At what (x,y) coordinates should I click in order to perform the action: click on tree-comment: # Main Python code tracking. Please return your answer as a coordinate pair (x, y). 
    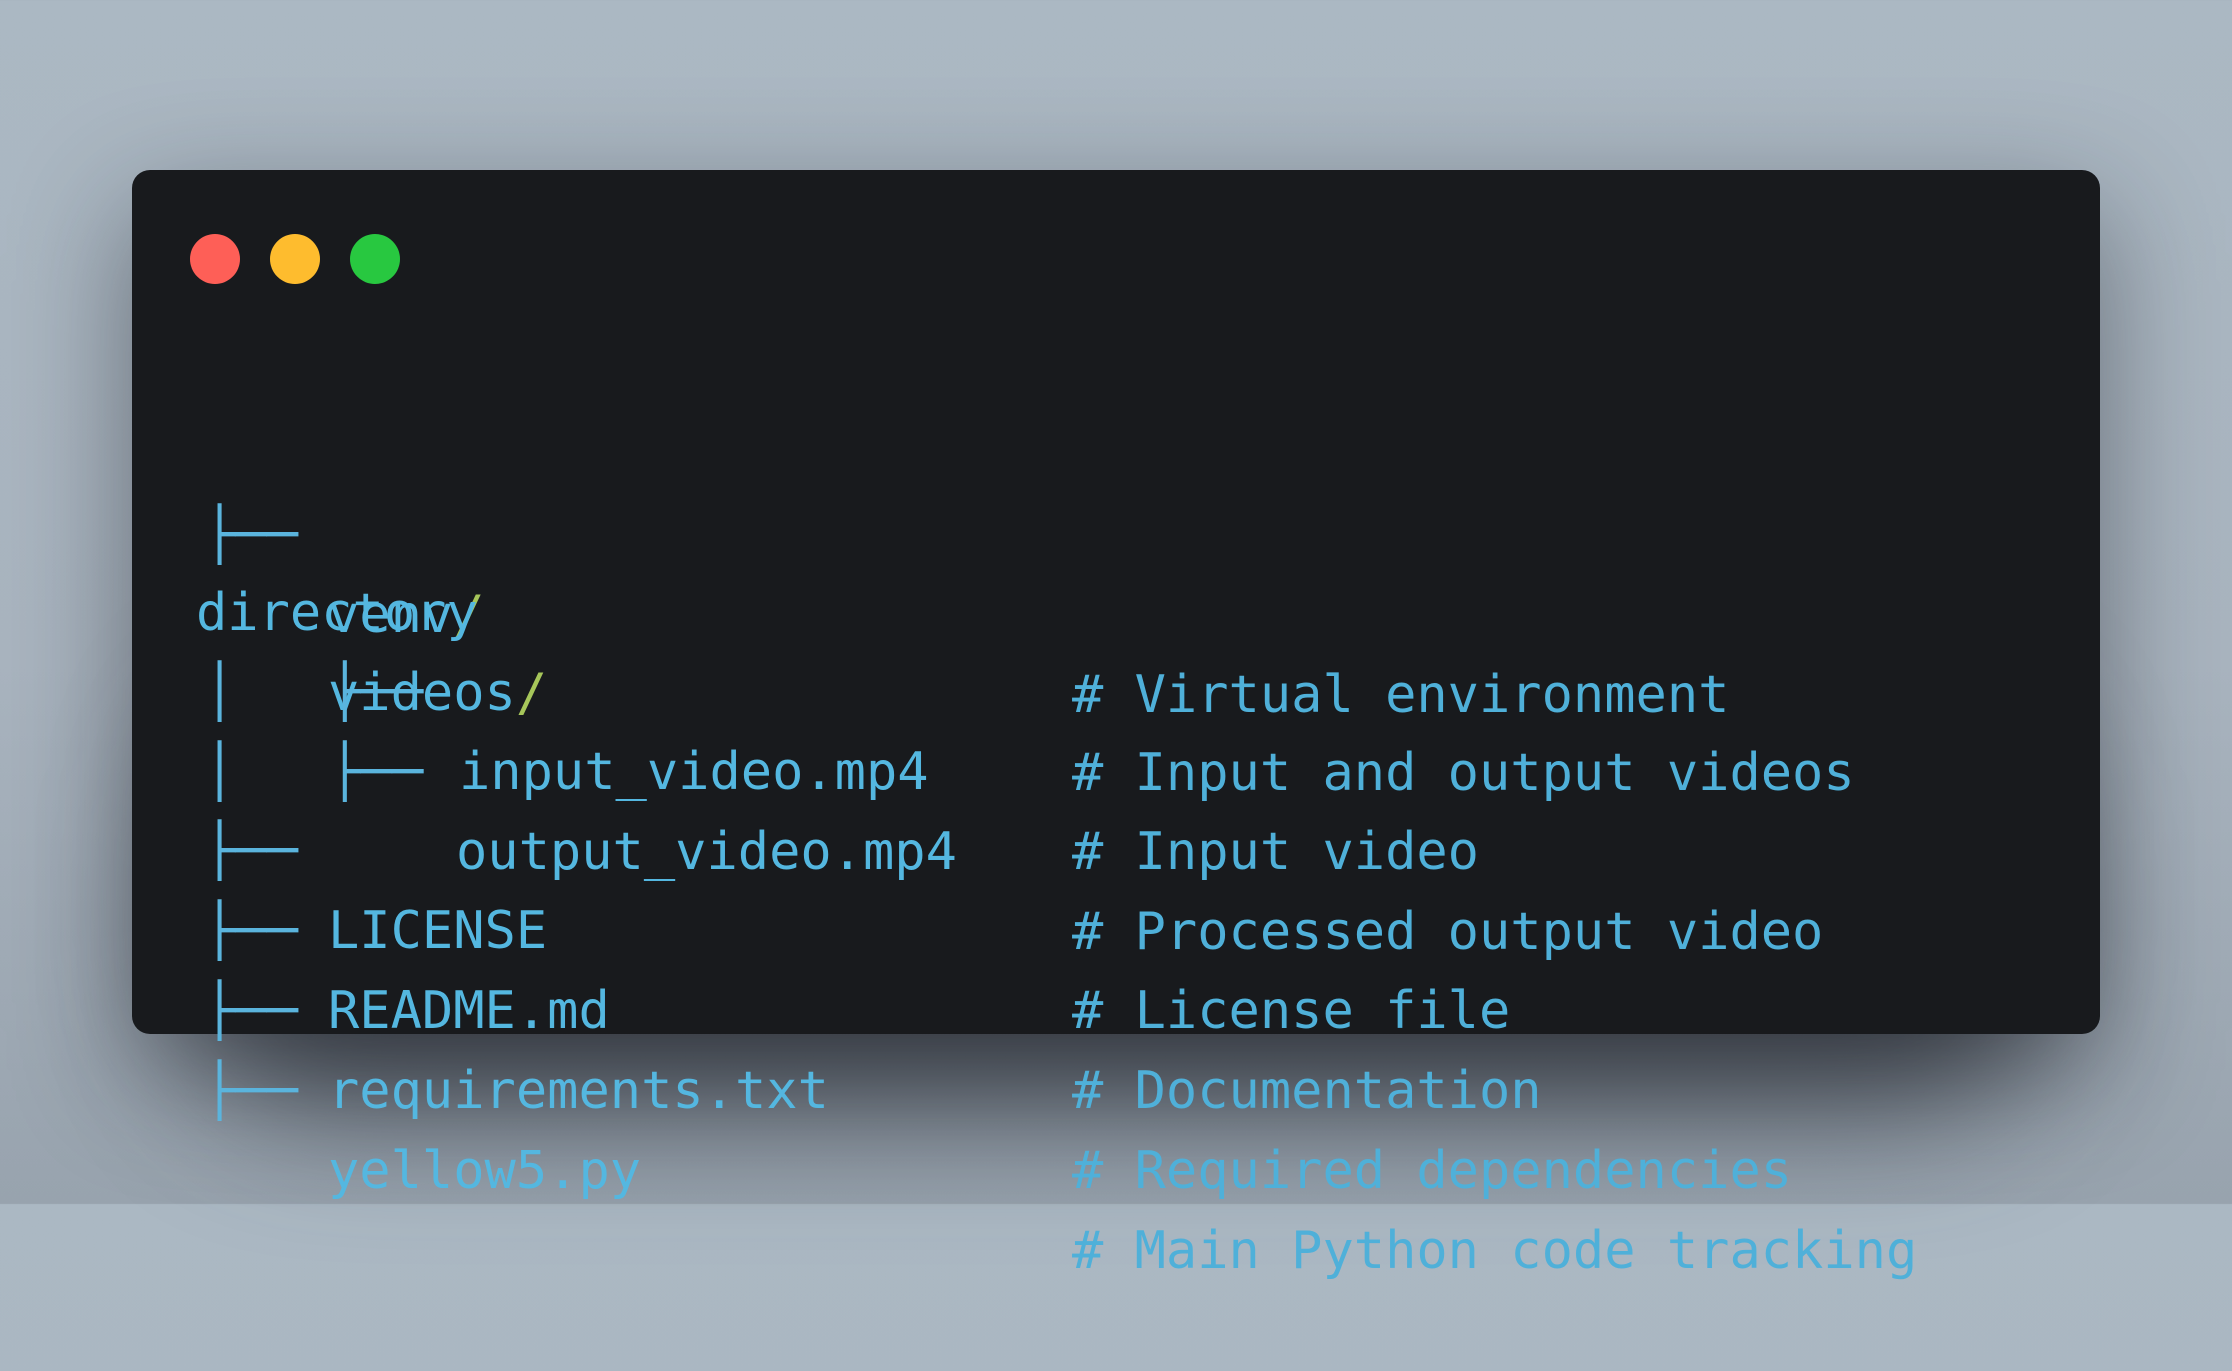
    Looking at the image, I should click on (1495, 1251).